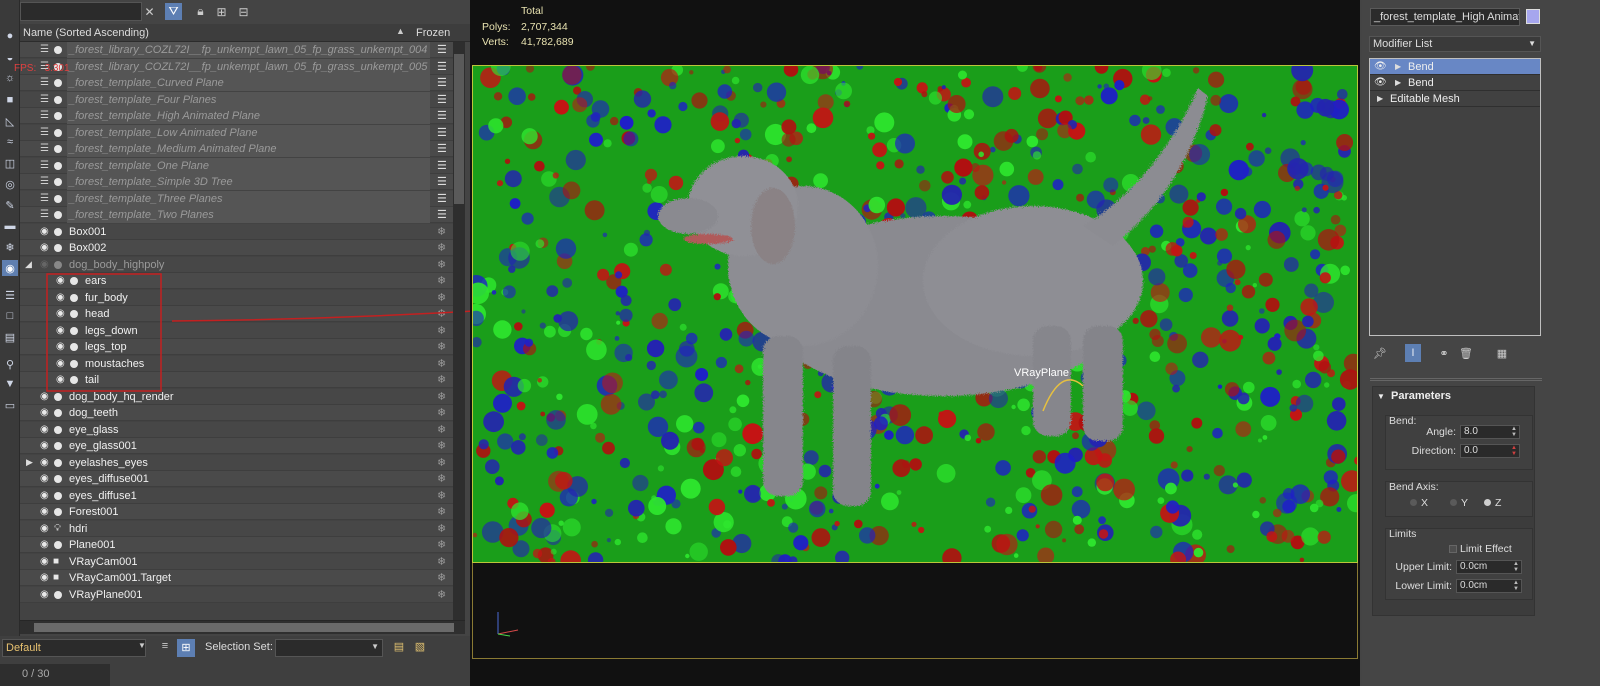 This screenshot has width=1600, height=686. What do you see at coordinates (10, 121) in the screenshot?
I see `display-helpers-icon: ◺` at bounding box center [10, 121].